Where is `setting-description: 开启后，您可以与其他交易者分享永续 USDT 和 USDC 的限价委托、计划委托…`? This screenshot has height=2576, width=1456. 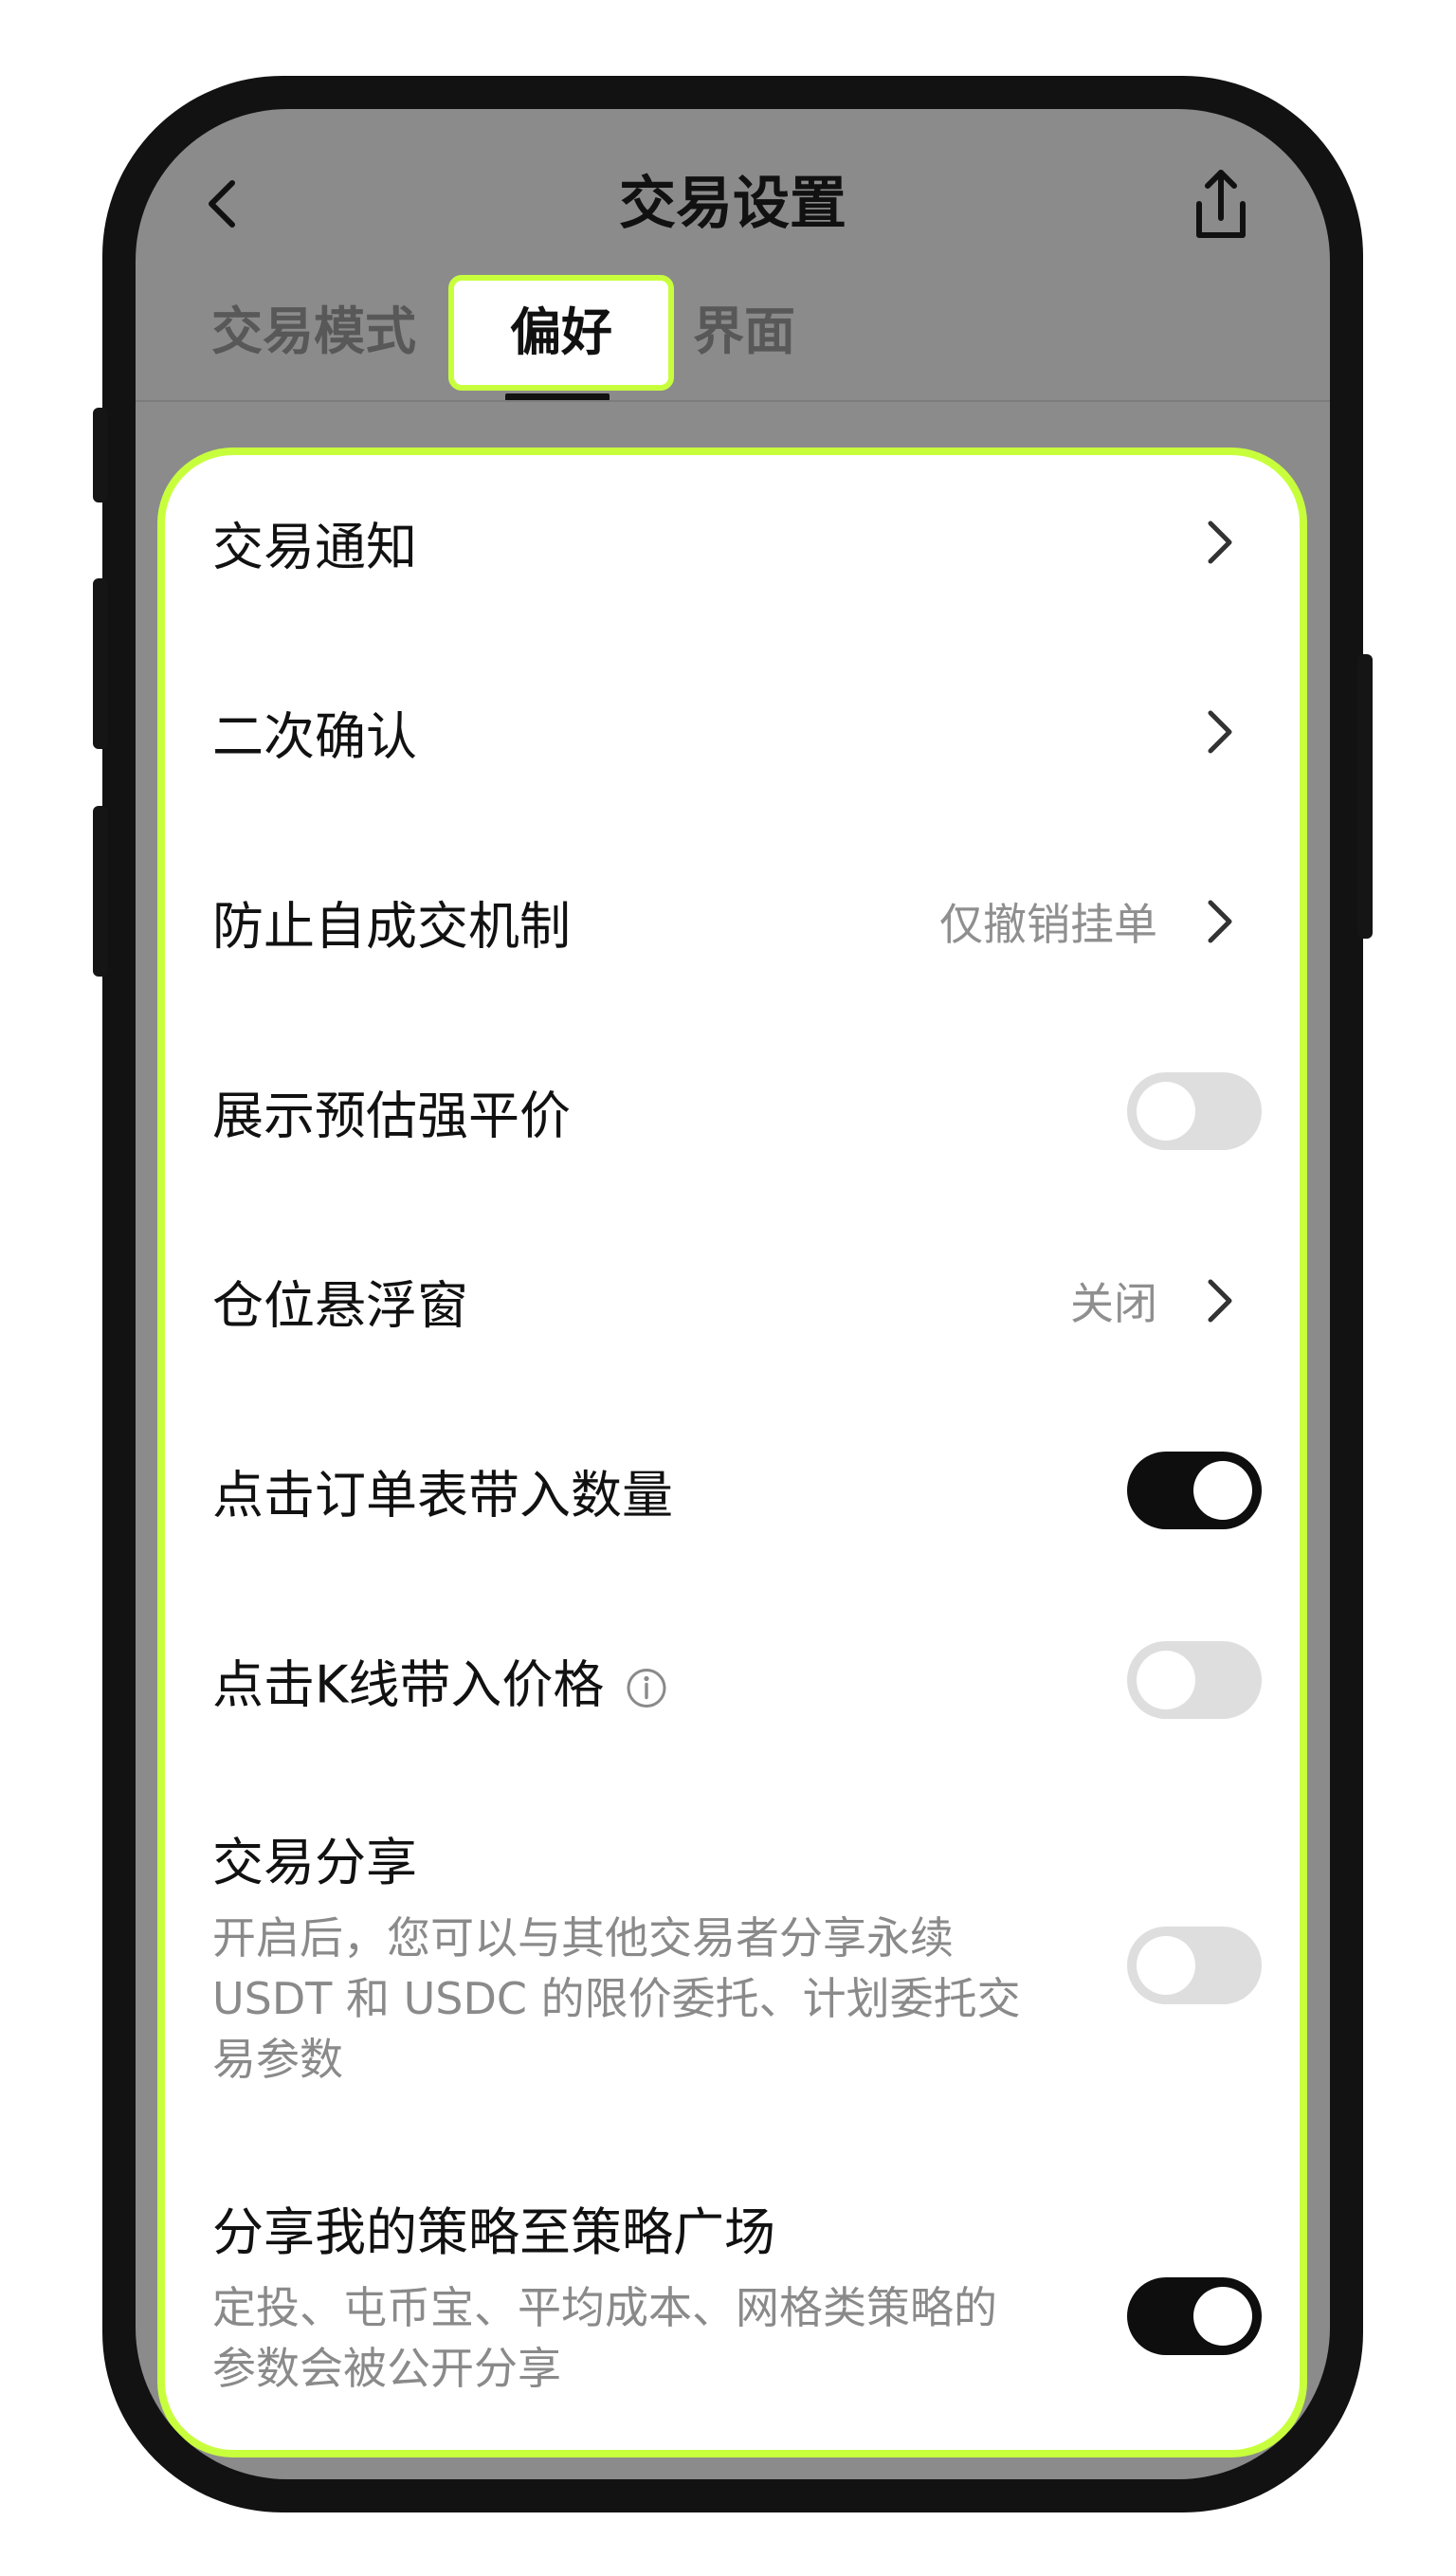 setting-description: 开启后，您可以与其他交易者分享永续 USDT 和 USDC 的限价委托、计划委托… is located at coordinates (638, 1999).